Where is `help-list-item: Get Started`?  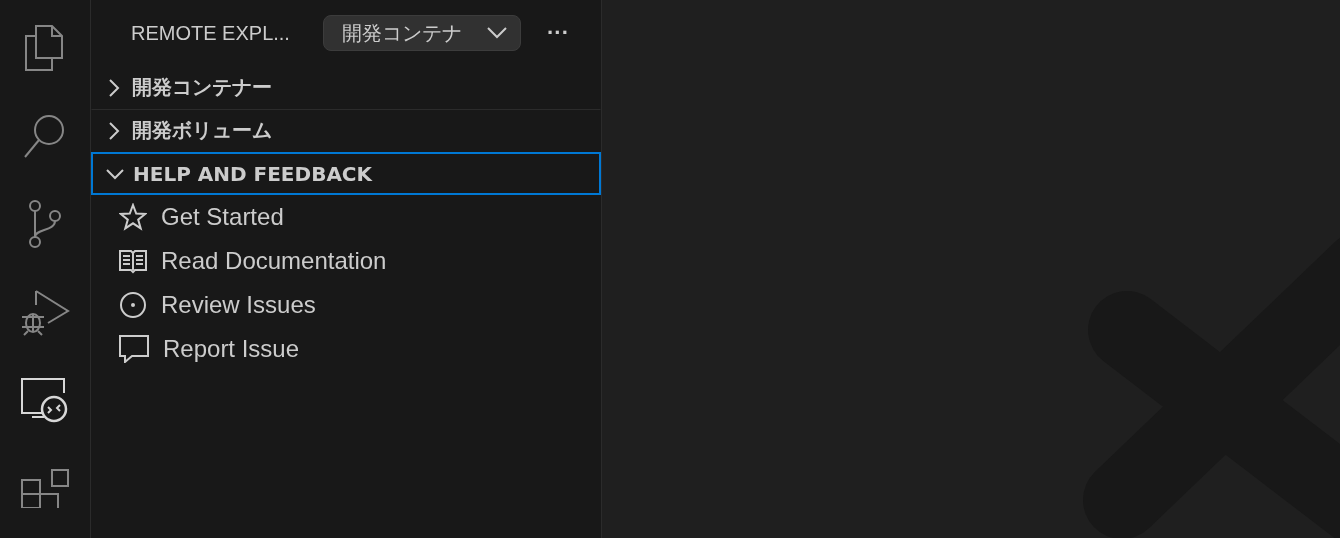 help-list-item: Get Started is located at coordinates (346, 217).